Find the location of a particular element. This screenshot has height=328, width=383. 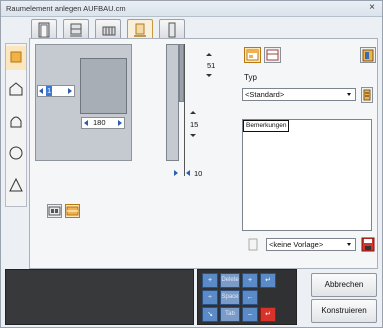

template-folder-button is located at coordinates (253, 245).